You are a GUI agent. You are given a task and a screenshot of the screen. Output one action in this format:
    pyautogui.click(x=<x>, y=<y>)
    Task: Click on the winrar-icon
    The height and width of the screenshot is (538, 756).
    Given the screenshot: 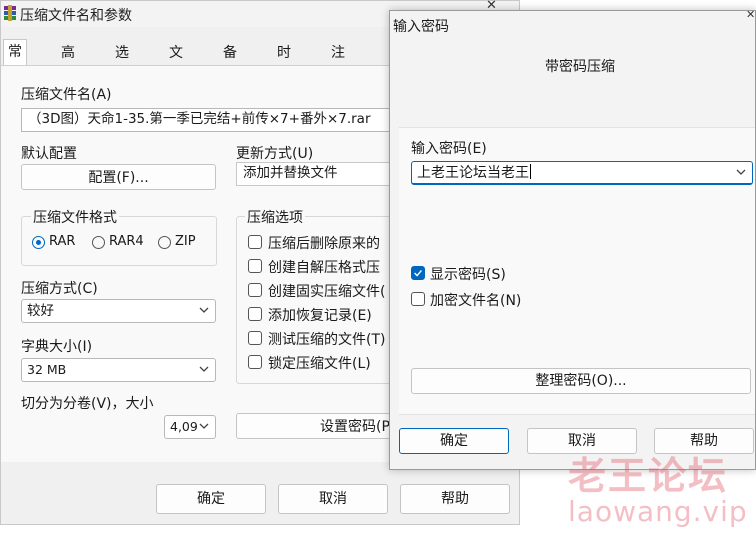 What is the action you would take?
    pyautogui.click(x=10, y=13)
    